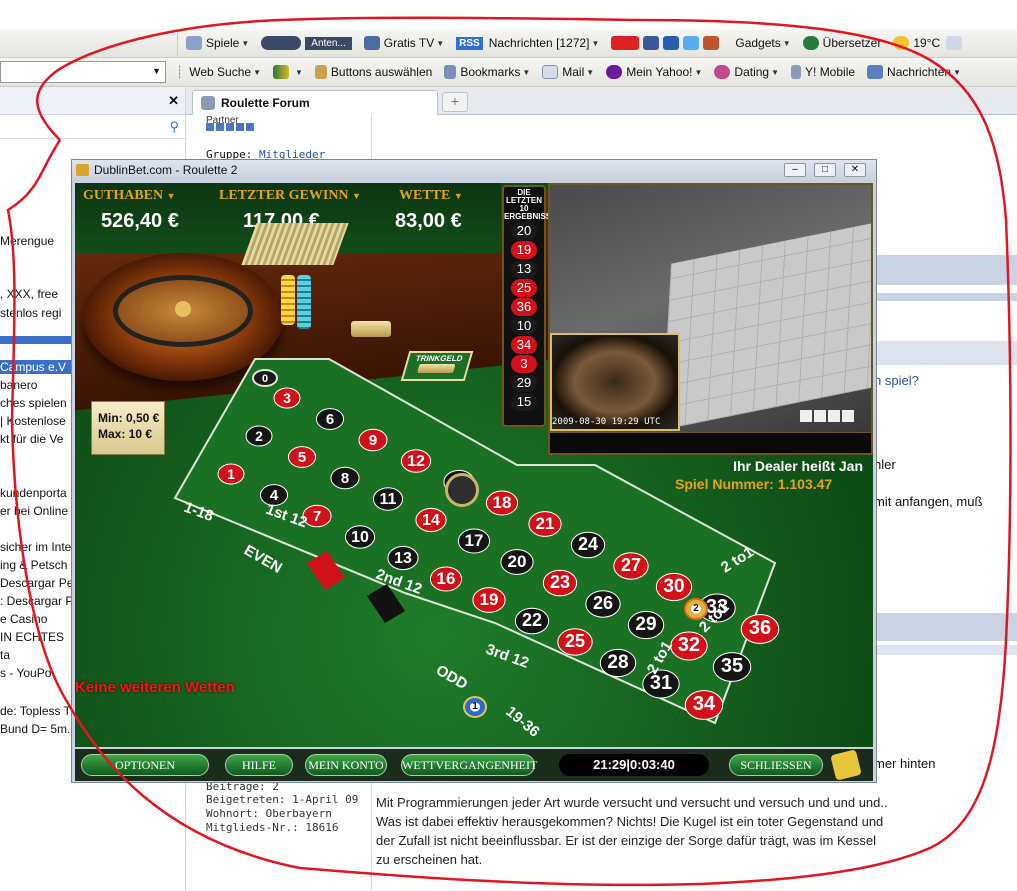 The image size is (1017, 891). I want to click on last-results-list: 20 19 13 25 36 10 34 3 29 15, so click(524, 316).